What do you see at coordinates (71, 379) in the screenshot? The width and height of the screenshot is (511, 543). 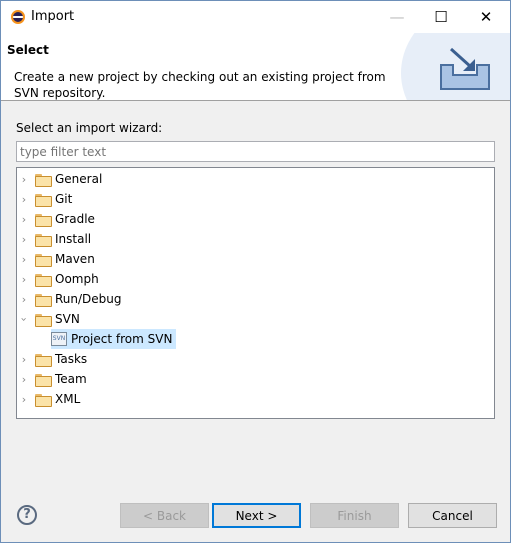 I see `tree-item-label: Team` at bounding box center [71, 379].